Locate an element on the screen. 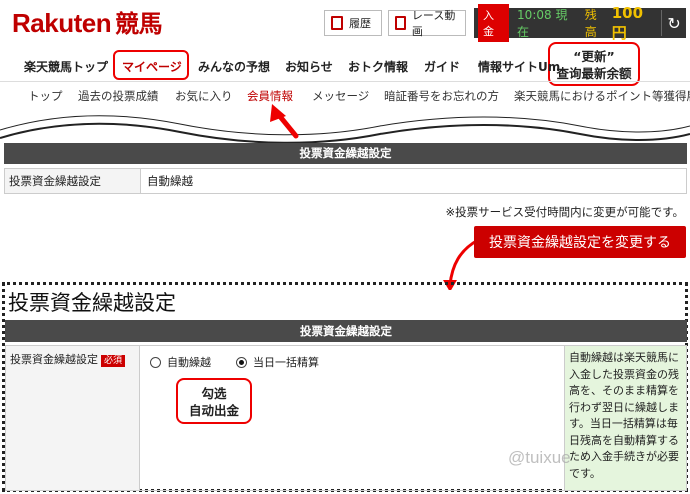 This screenshot has height=494, width=690. balance-label: 残高 is located at coordinates (590, 23).